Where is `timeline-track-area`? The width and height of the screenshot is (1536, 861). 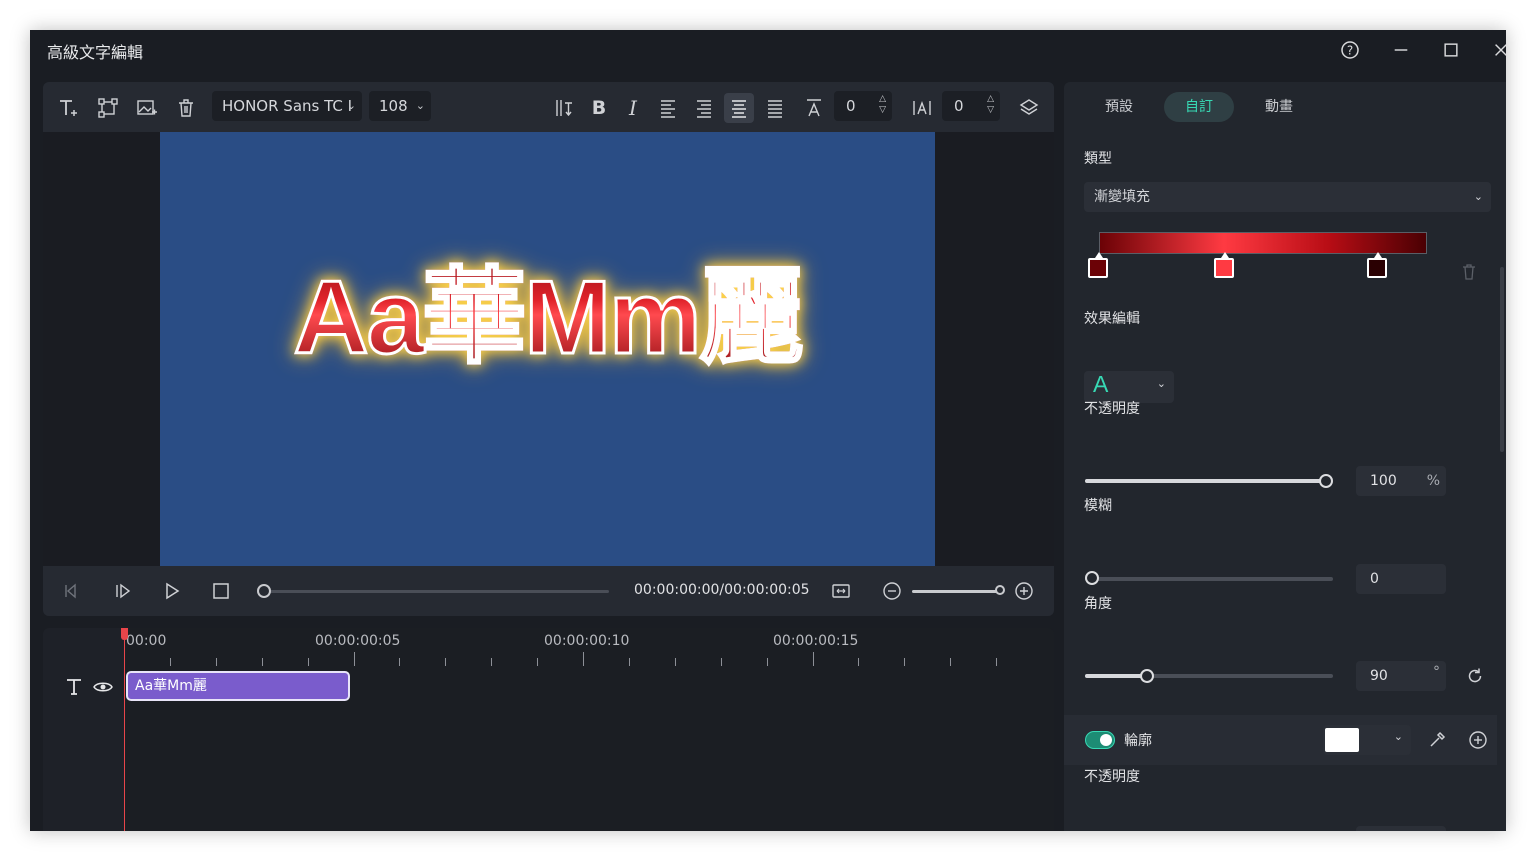
timeline-track-area is located at coordinates (589, 729).